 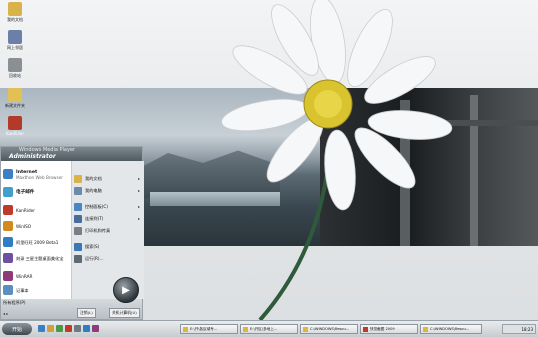 What do you see at coordinates (77, 328) in the screenshot?
I see `quicklaunch-desktop-icon` at bounding box center [77, 328].